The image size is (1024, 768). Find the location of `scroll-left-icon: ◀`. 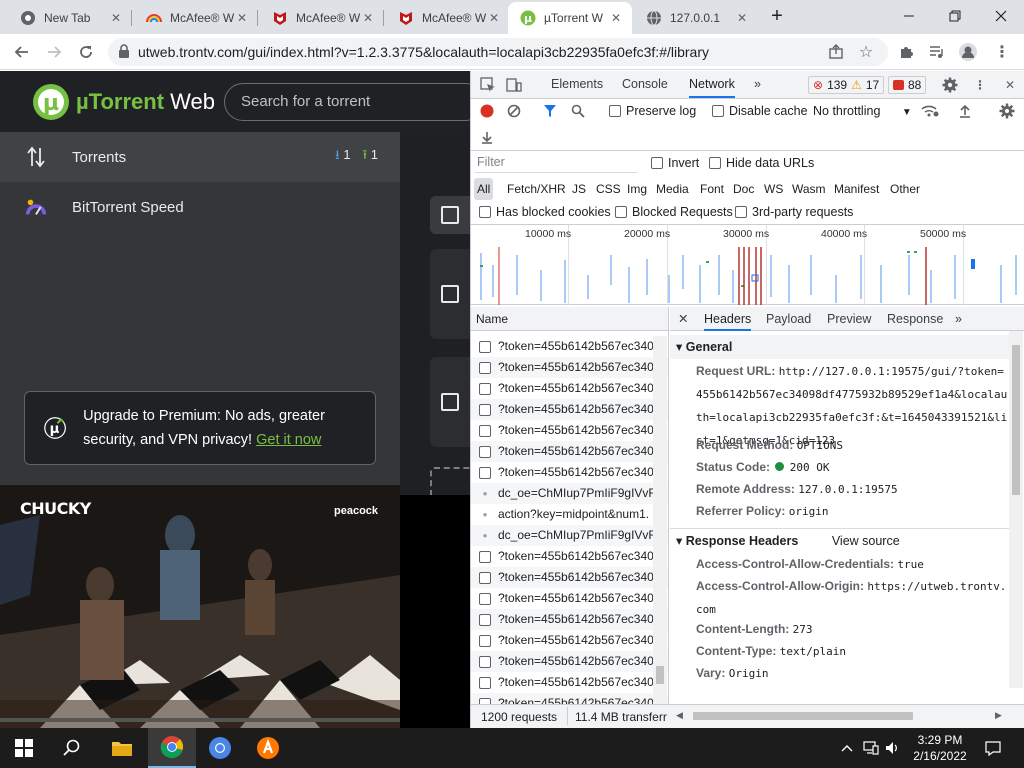

scroll-left-icon: ◀ is located at coordinates (679, 715).